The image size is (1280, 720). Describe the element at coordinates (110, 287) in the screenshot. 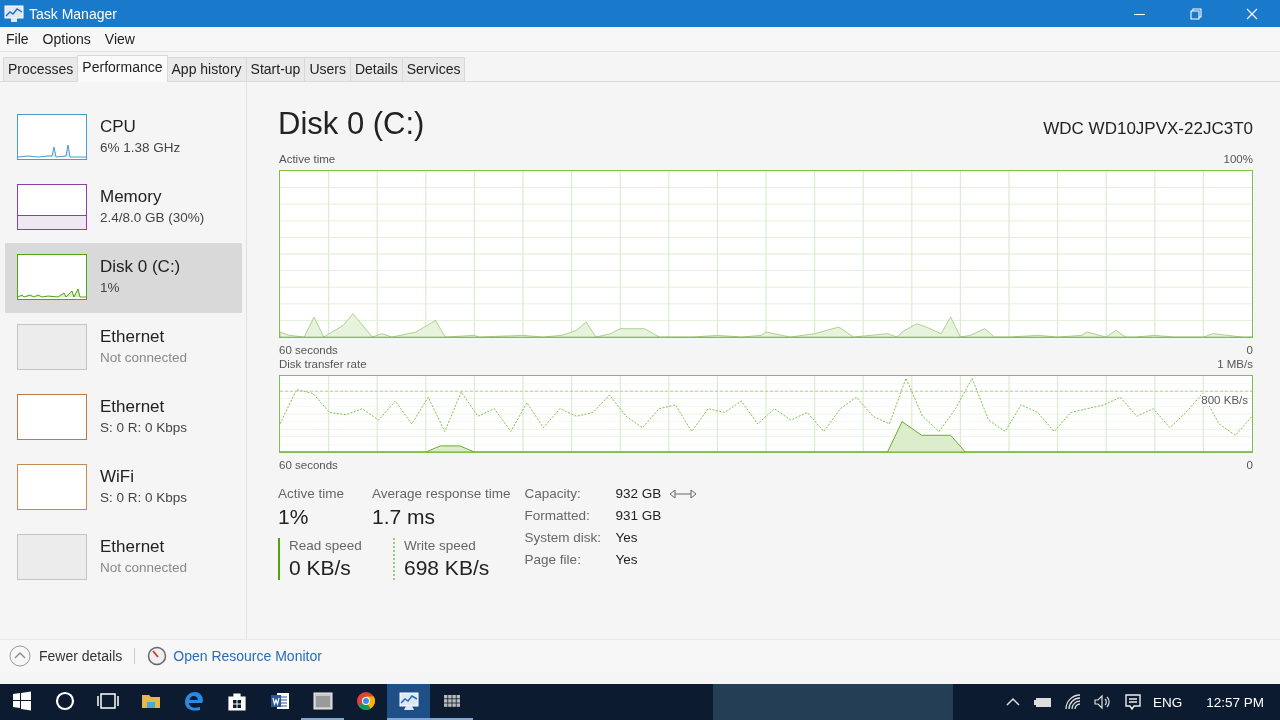

I see `item-detail: 1%` at that location.